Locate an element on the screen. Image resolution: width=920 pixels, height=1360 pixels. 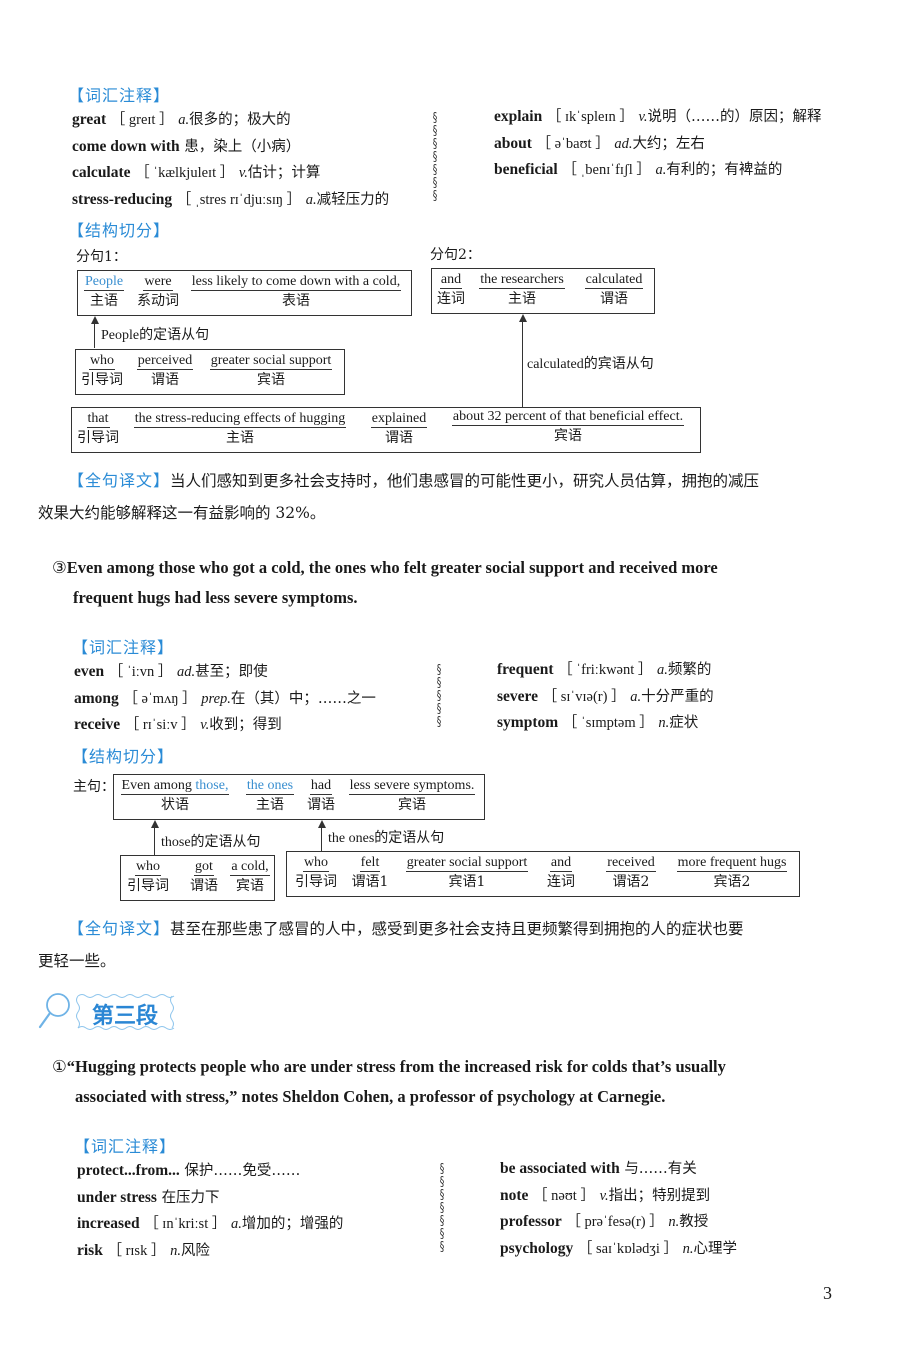
section-heading-badge: 第三段 is located at coordinates (125, 1012).